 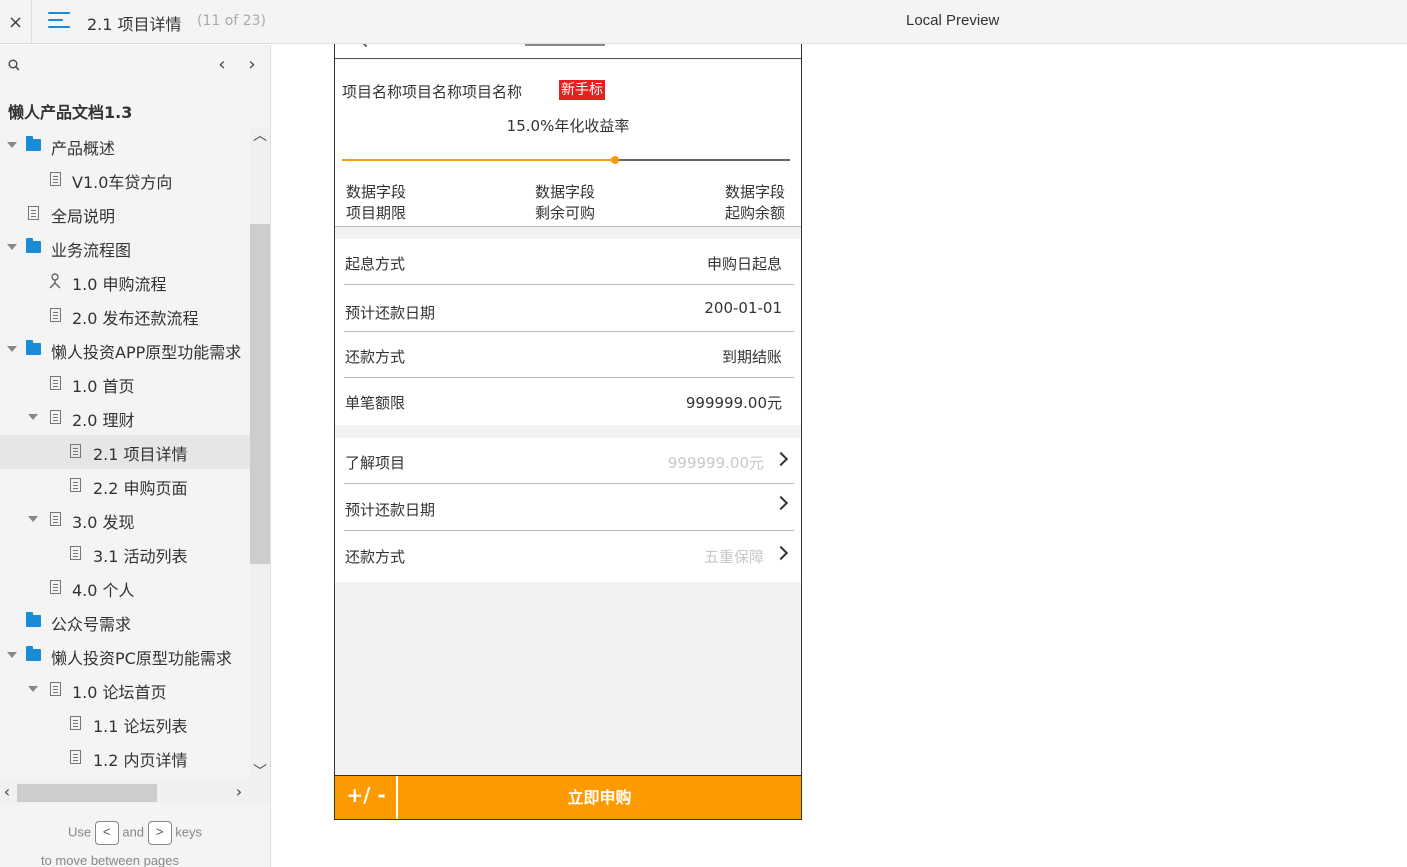 I want to click on scroll-left-icon: ‹, so click(x=7, y=792).